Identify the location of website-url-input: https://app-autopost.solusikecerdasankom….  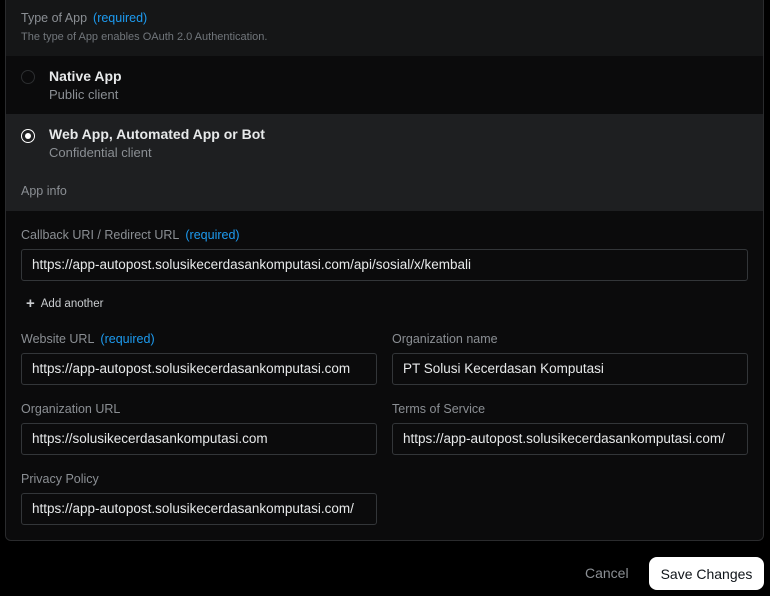
(199, 369).